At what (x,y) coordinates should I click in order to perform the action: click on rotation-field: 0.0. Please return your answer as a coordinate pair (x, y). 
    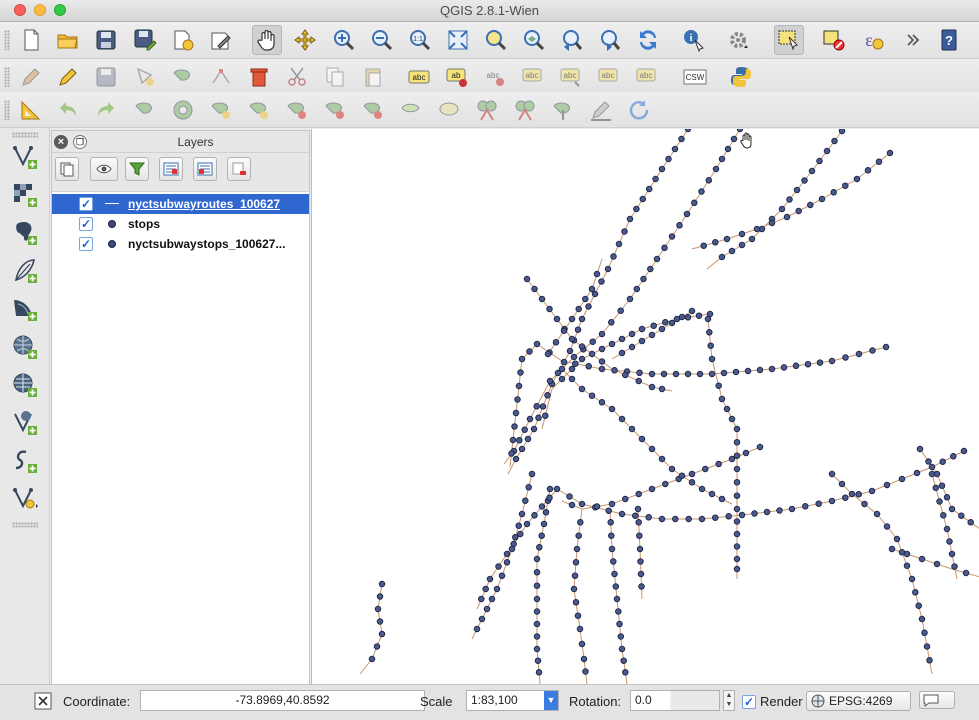
    Looking at the image, I should click on (675, 700).